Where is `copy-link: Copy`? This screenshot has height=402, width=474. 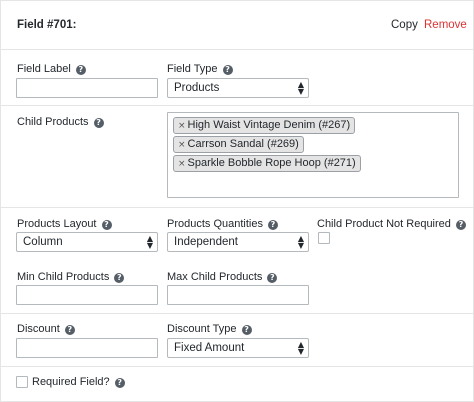 copy-link: Copy is located at coordinates (404, 25).